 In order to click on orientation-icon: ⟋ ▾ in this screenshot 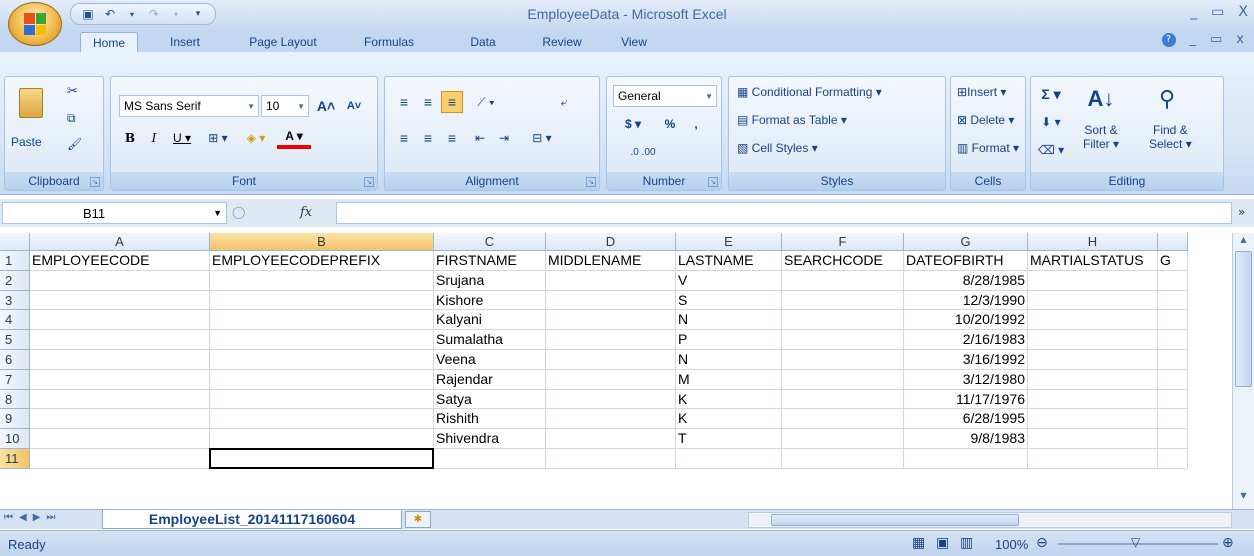, I will do `click(486, 102)`.